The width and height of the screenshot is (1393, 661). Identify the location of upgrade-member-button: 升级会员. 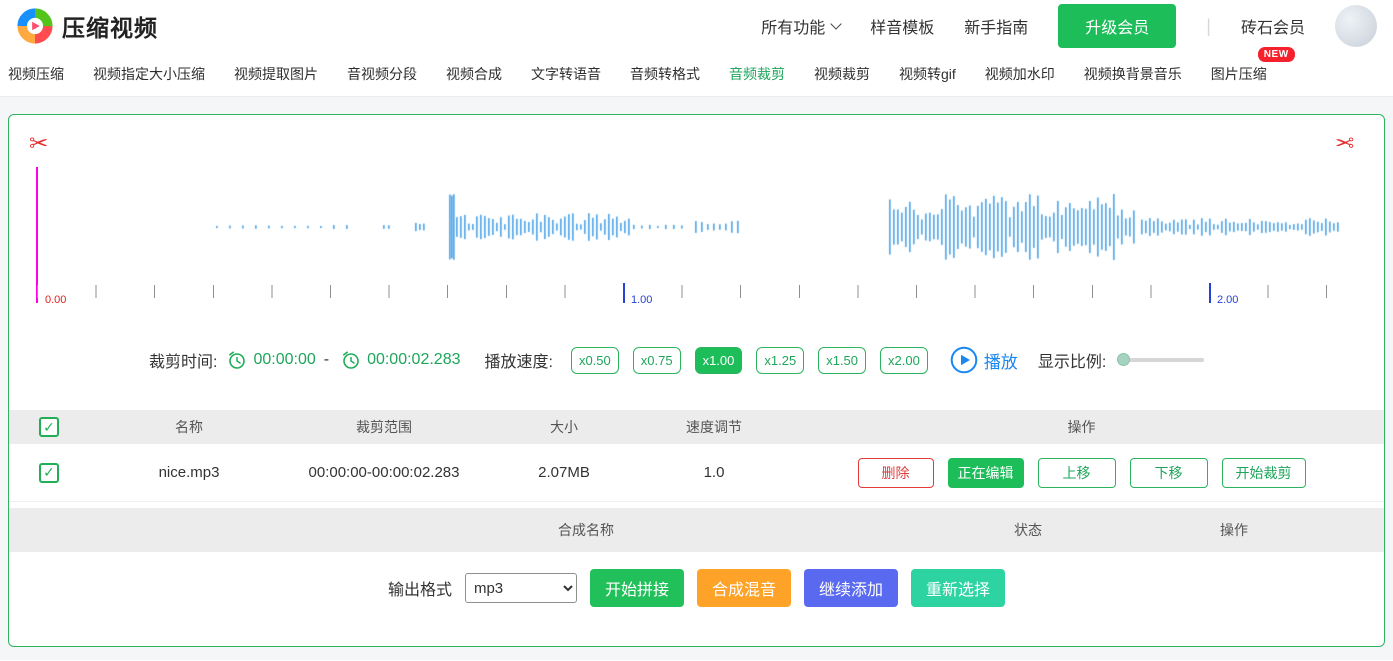
(1117, 26).